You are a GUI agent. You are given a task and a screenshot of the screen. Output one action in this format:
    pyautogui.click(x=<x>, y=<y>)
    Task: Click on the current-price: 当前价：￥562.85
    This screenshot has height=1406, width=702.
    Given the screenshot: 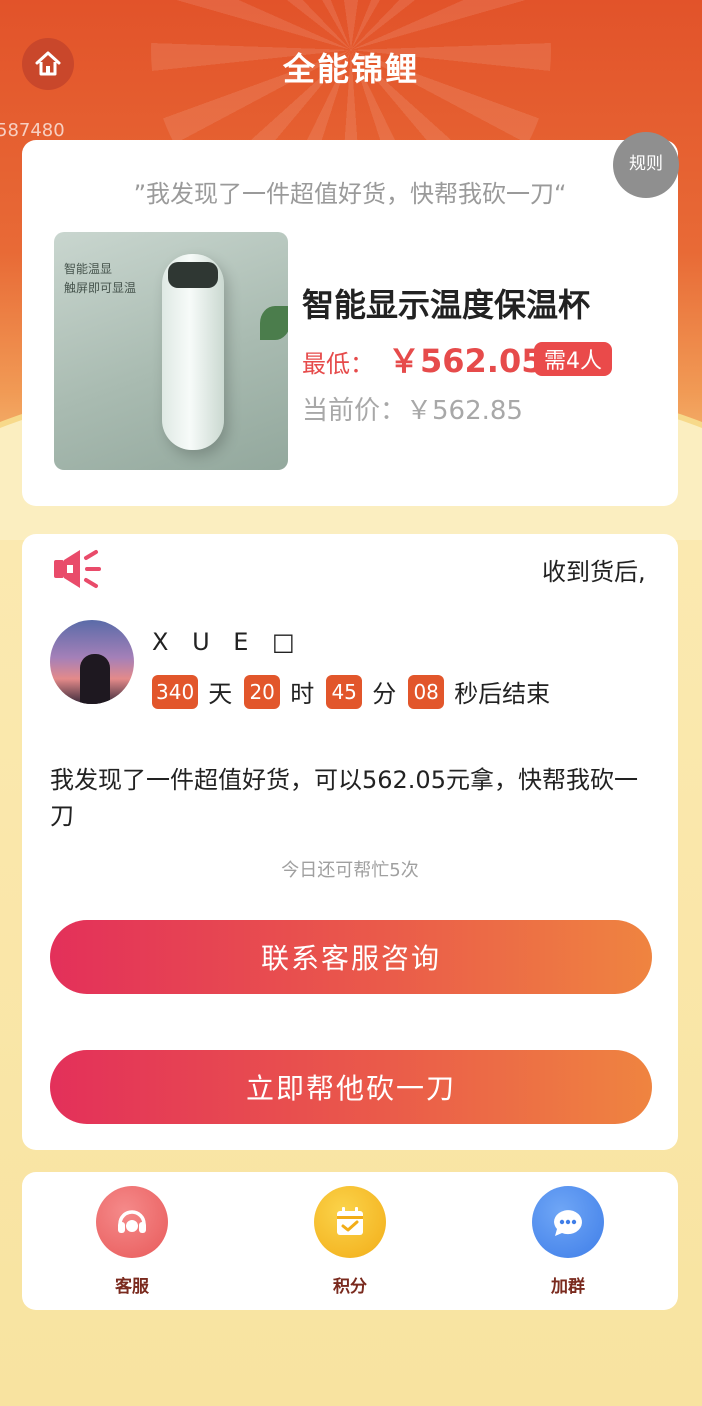 What is the action you would take?
    pyautogui.click(x=412, y=411)
    